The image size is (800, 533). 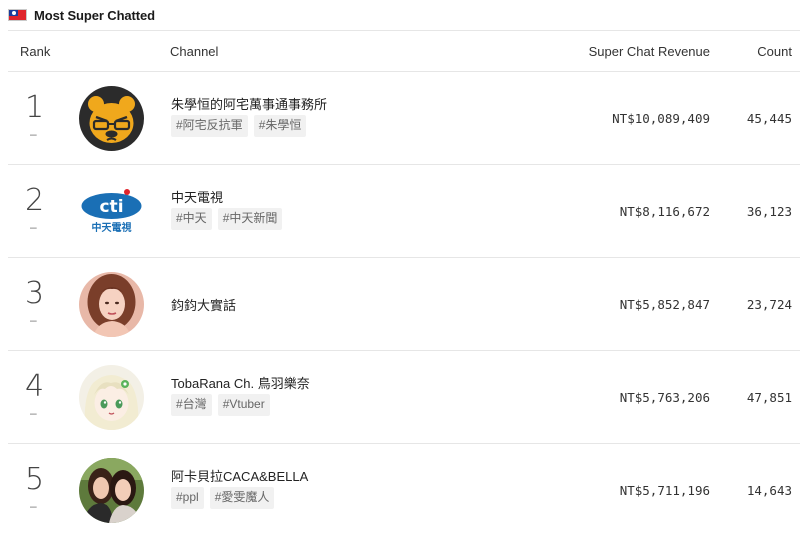 I want to click on rank-number: 1, so click(x=35, y=107).